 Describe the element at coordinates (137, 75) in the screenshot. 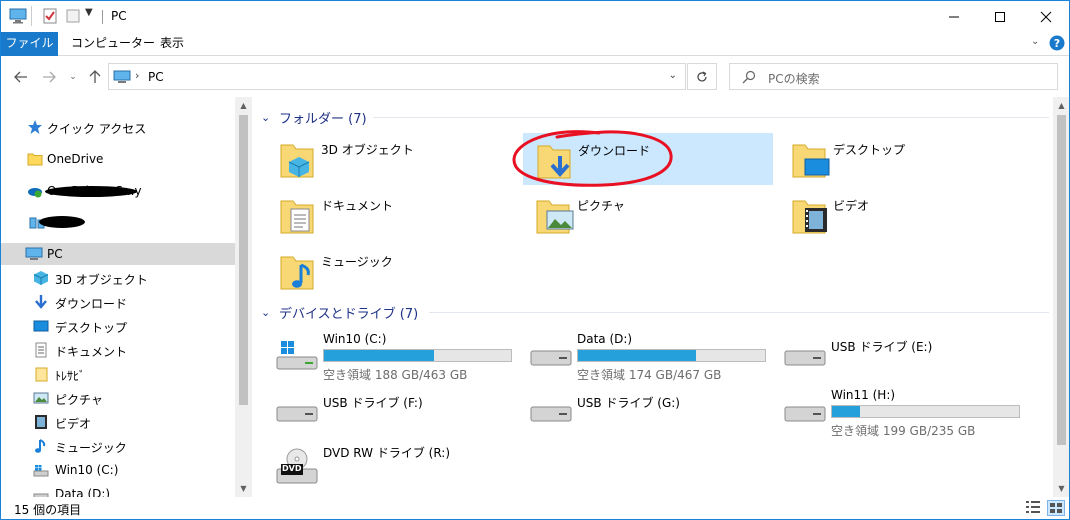

I see `breadcrumb-chevron-icon: ›` at that location.